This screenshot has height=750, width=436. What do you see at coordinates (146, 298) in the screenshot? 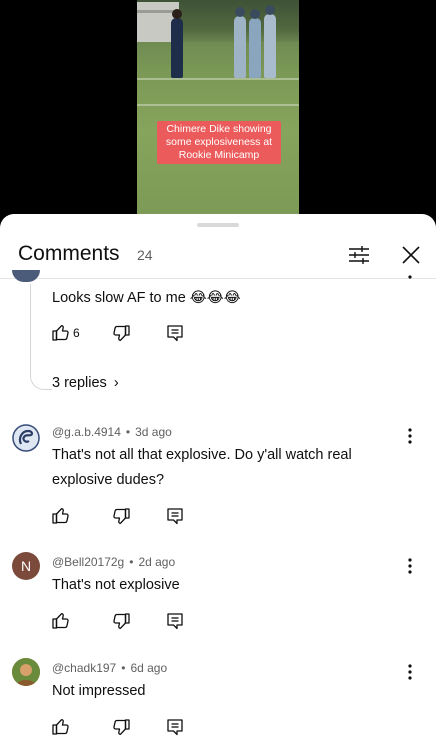
I see `comment-text: Looks slow AF to me 😂😂😂` at bounding box center [146, 298].